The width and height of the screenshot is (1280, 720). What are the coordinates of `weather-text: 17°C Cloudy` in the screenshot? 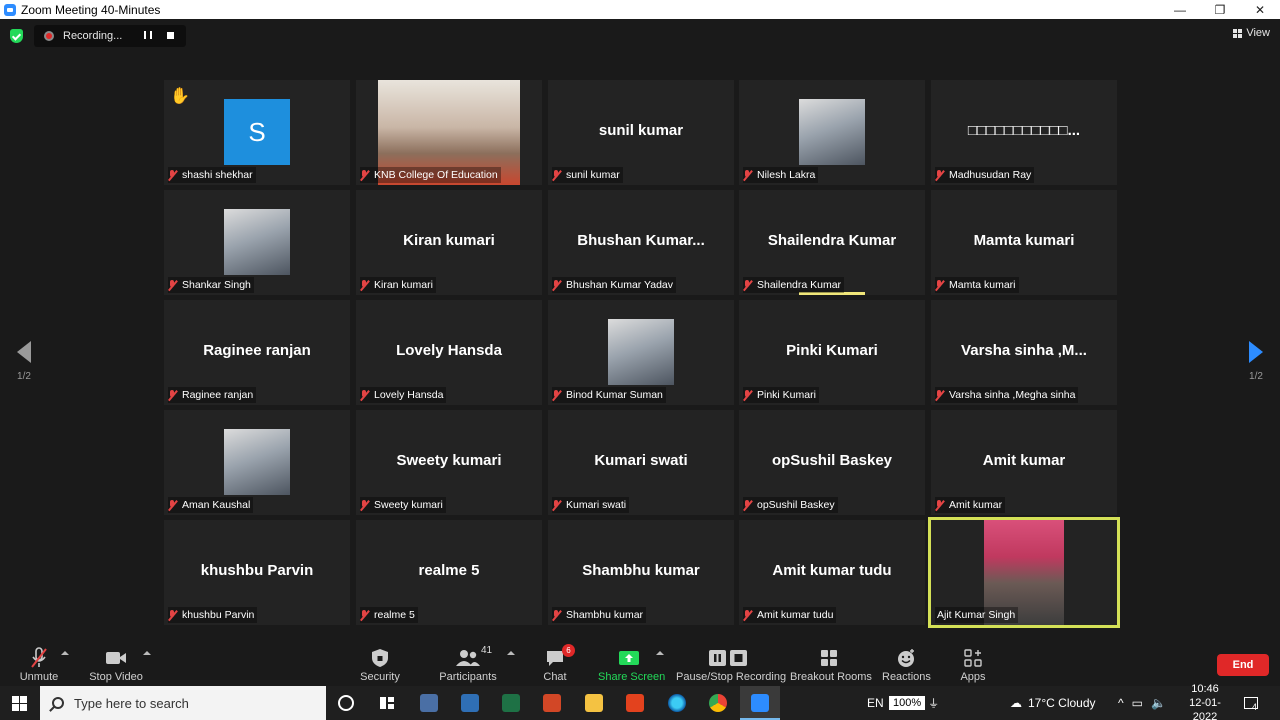 It's located at (1062, 703).